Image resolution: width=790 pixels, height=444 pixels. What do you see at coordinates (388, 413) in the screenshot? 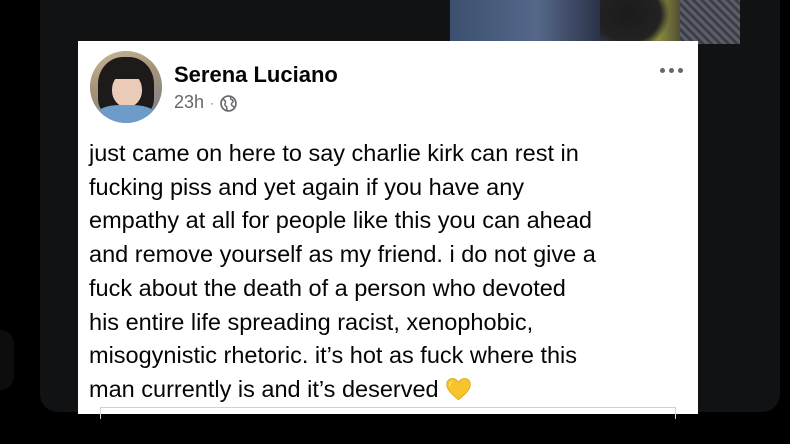
I see `attached-content-edge` at bounding box center [388, 413].